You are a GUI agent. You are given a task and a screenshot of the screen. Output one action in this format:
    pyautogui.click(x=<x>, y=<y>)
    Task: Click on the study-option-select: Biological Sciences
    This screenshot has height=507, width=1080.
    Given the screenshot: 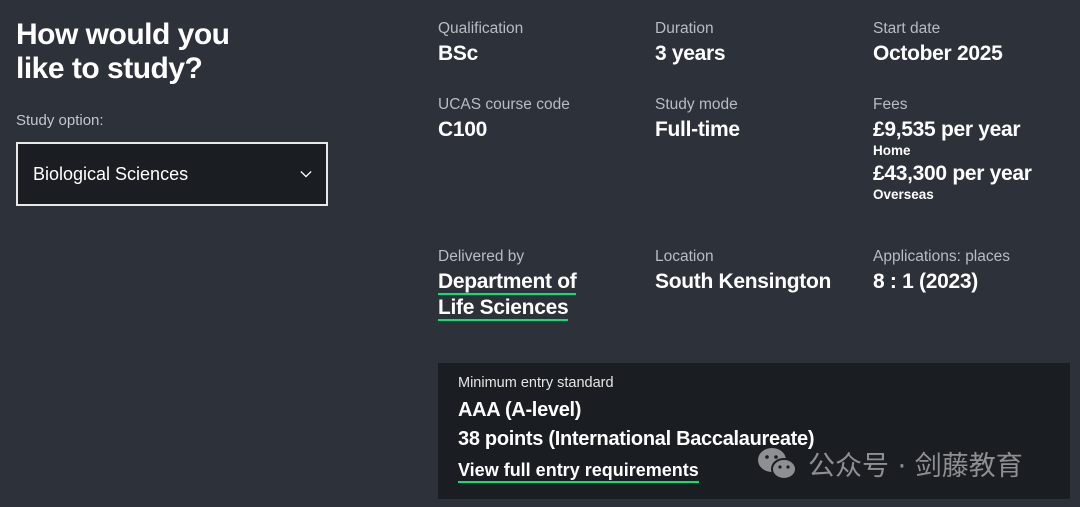 What is the action you would take?
    pyautogui.click(x=172, y=174)
    